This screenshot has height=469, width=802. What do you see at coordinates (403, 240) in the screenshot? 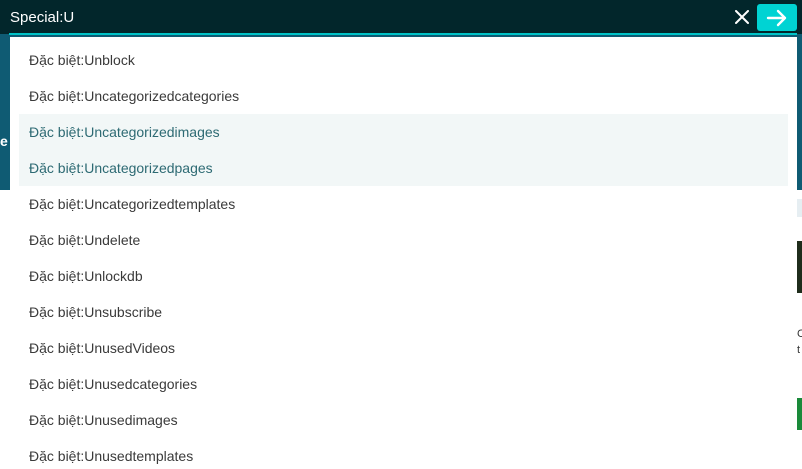
I see `suggestion-item: Đặc biệt:Undelete` at bounding box center [403, 240].